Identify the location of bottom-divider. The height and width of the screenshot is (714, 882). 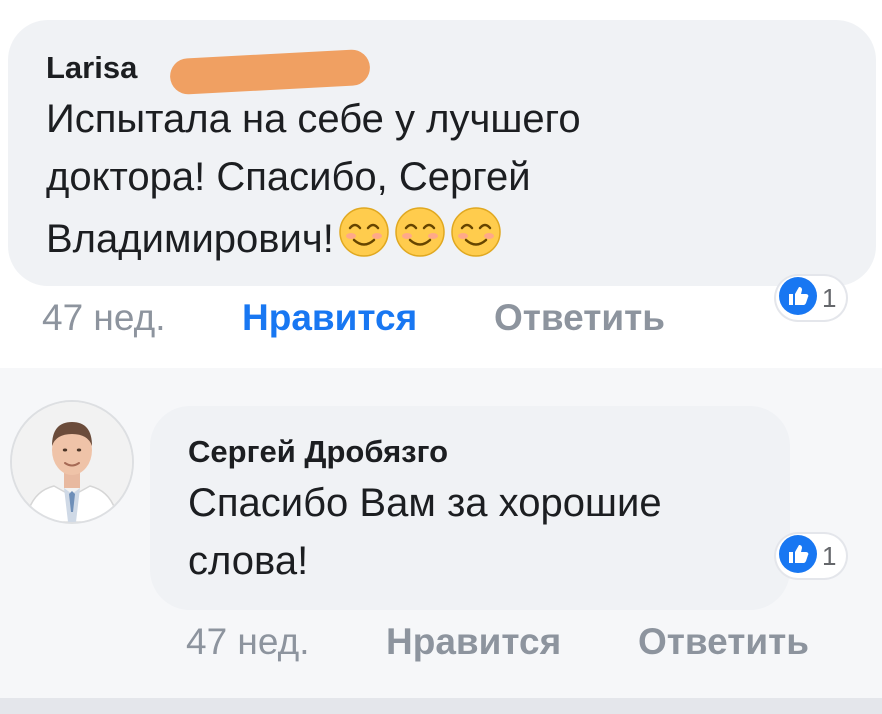
(441, 706).